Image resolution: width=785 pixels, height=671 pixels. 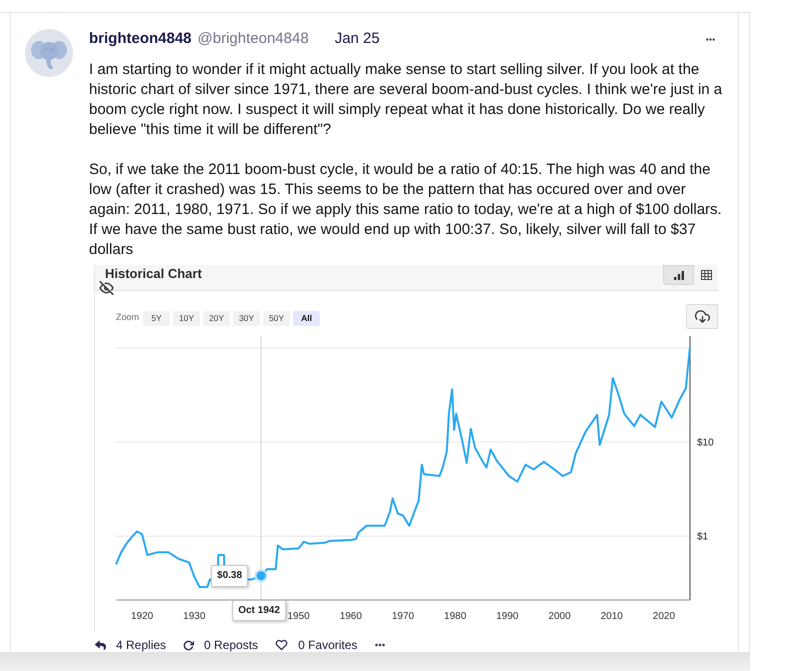 I want to click on x-axis-label: 2000, so click(x=559, y=616).